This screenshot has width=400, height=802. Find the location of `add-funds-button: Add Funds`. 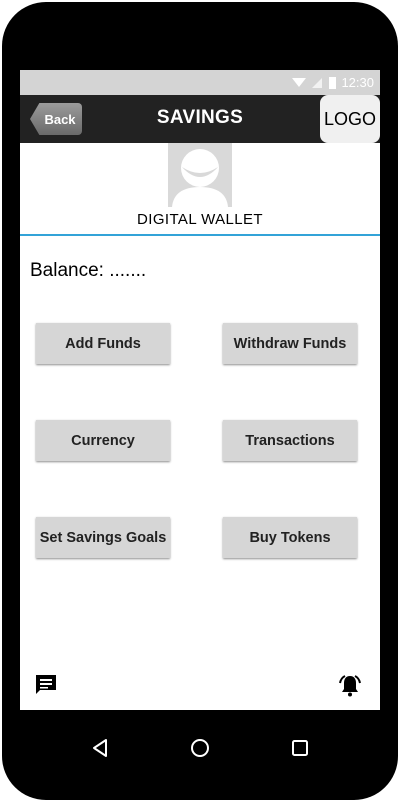

add-funds-button: Add Funds is located at coordinates (103, 343).